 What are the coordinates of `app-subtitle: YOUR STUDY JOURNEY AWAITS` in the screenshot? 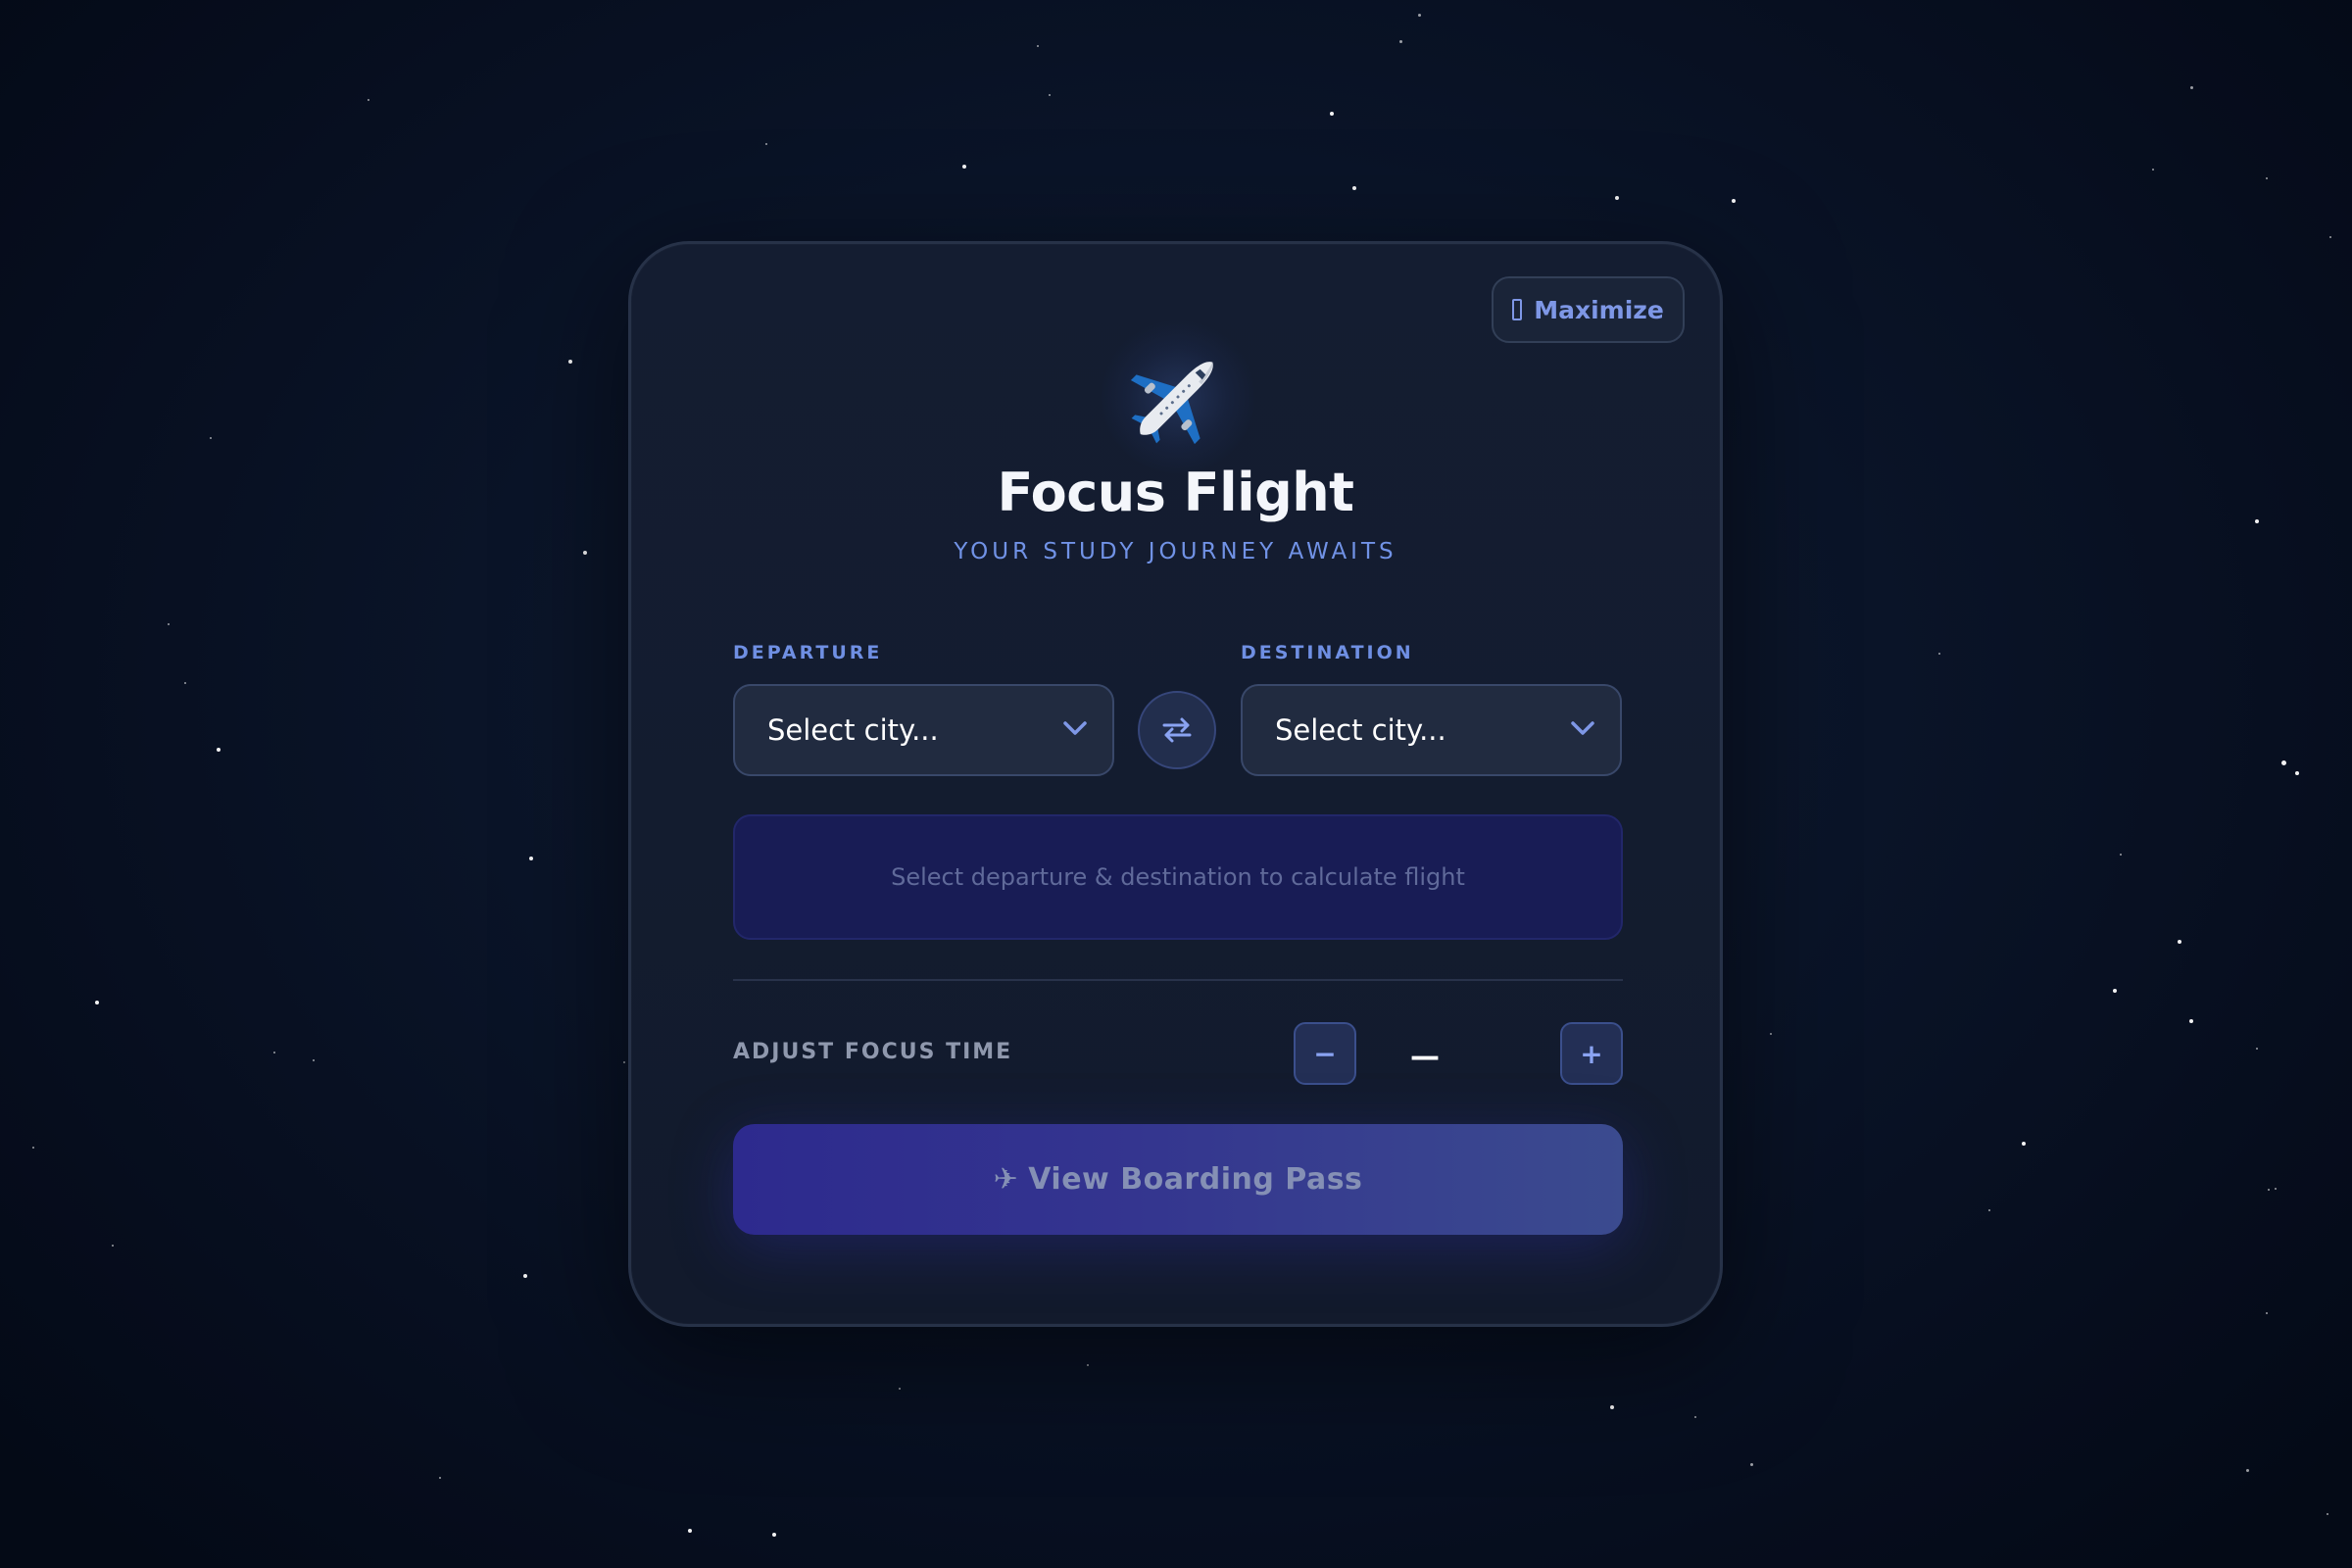 It's located at (1175, 551).